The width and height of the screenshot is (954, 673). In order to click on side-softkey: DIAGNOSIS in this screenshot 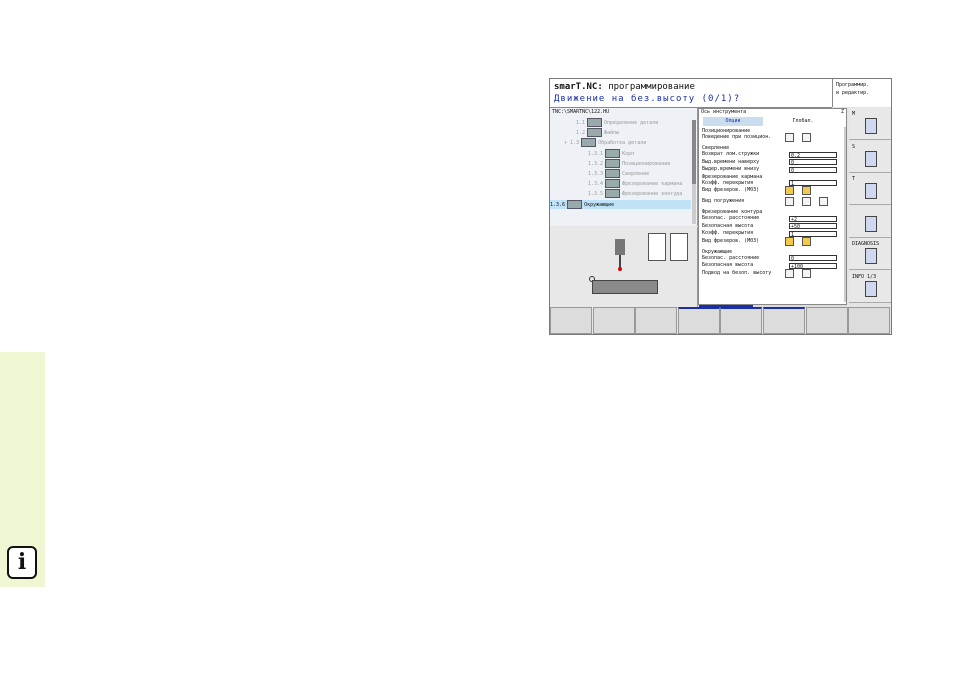, I will do `click(870, 254)`.